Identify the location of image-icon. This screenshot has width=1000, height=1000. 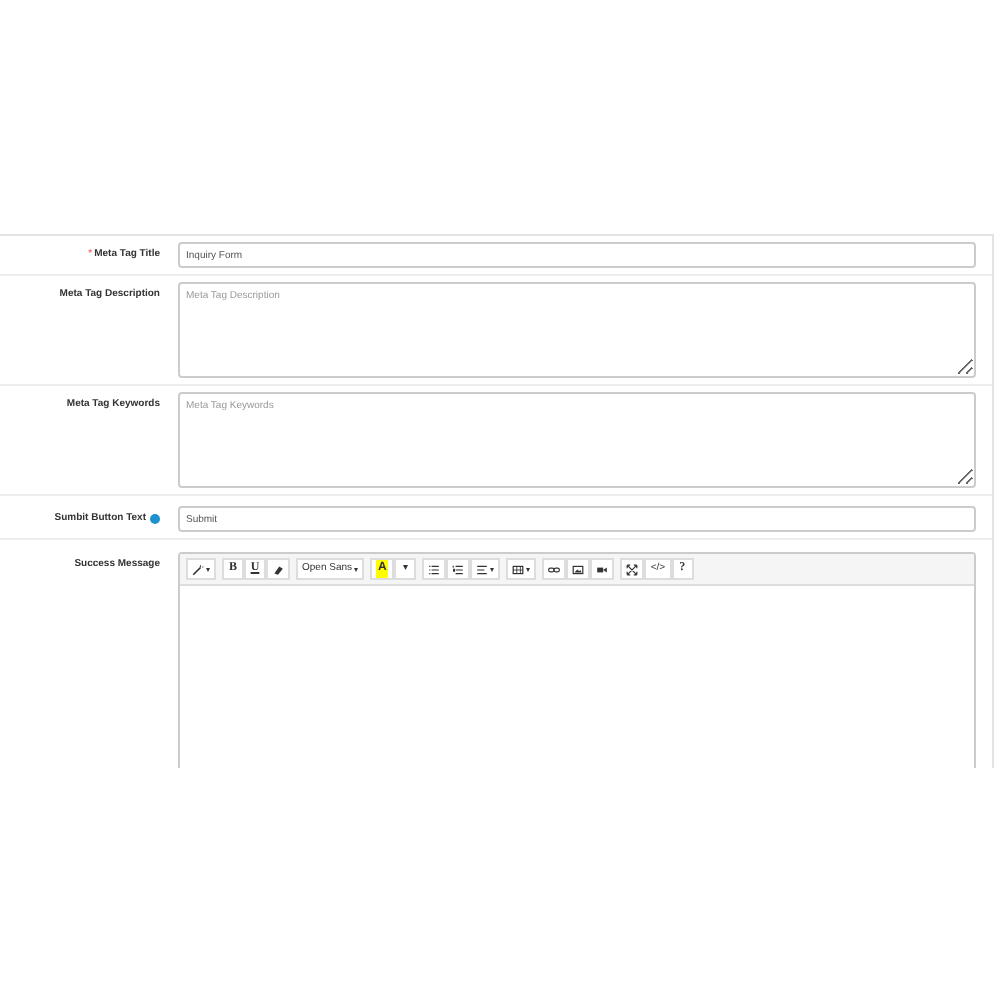
(578, 569).